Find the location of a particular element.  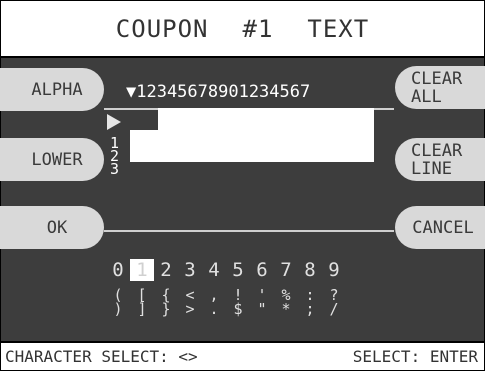

line-number-3: 3 is located at coordinates (115, 169).